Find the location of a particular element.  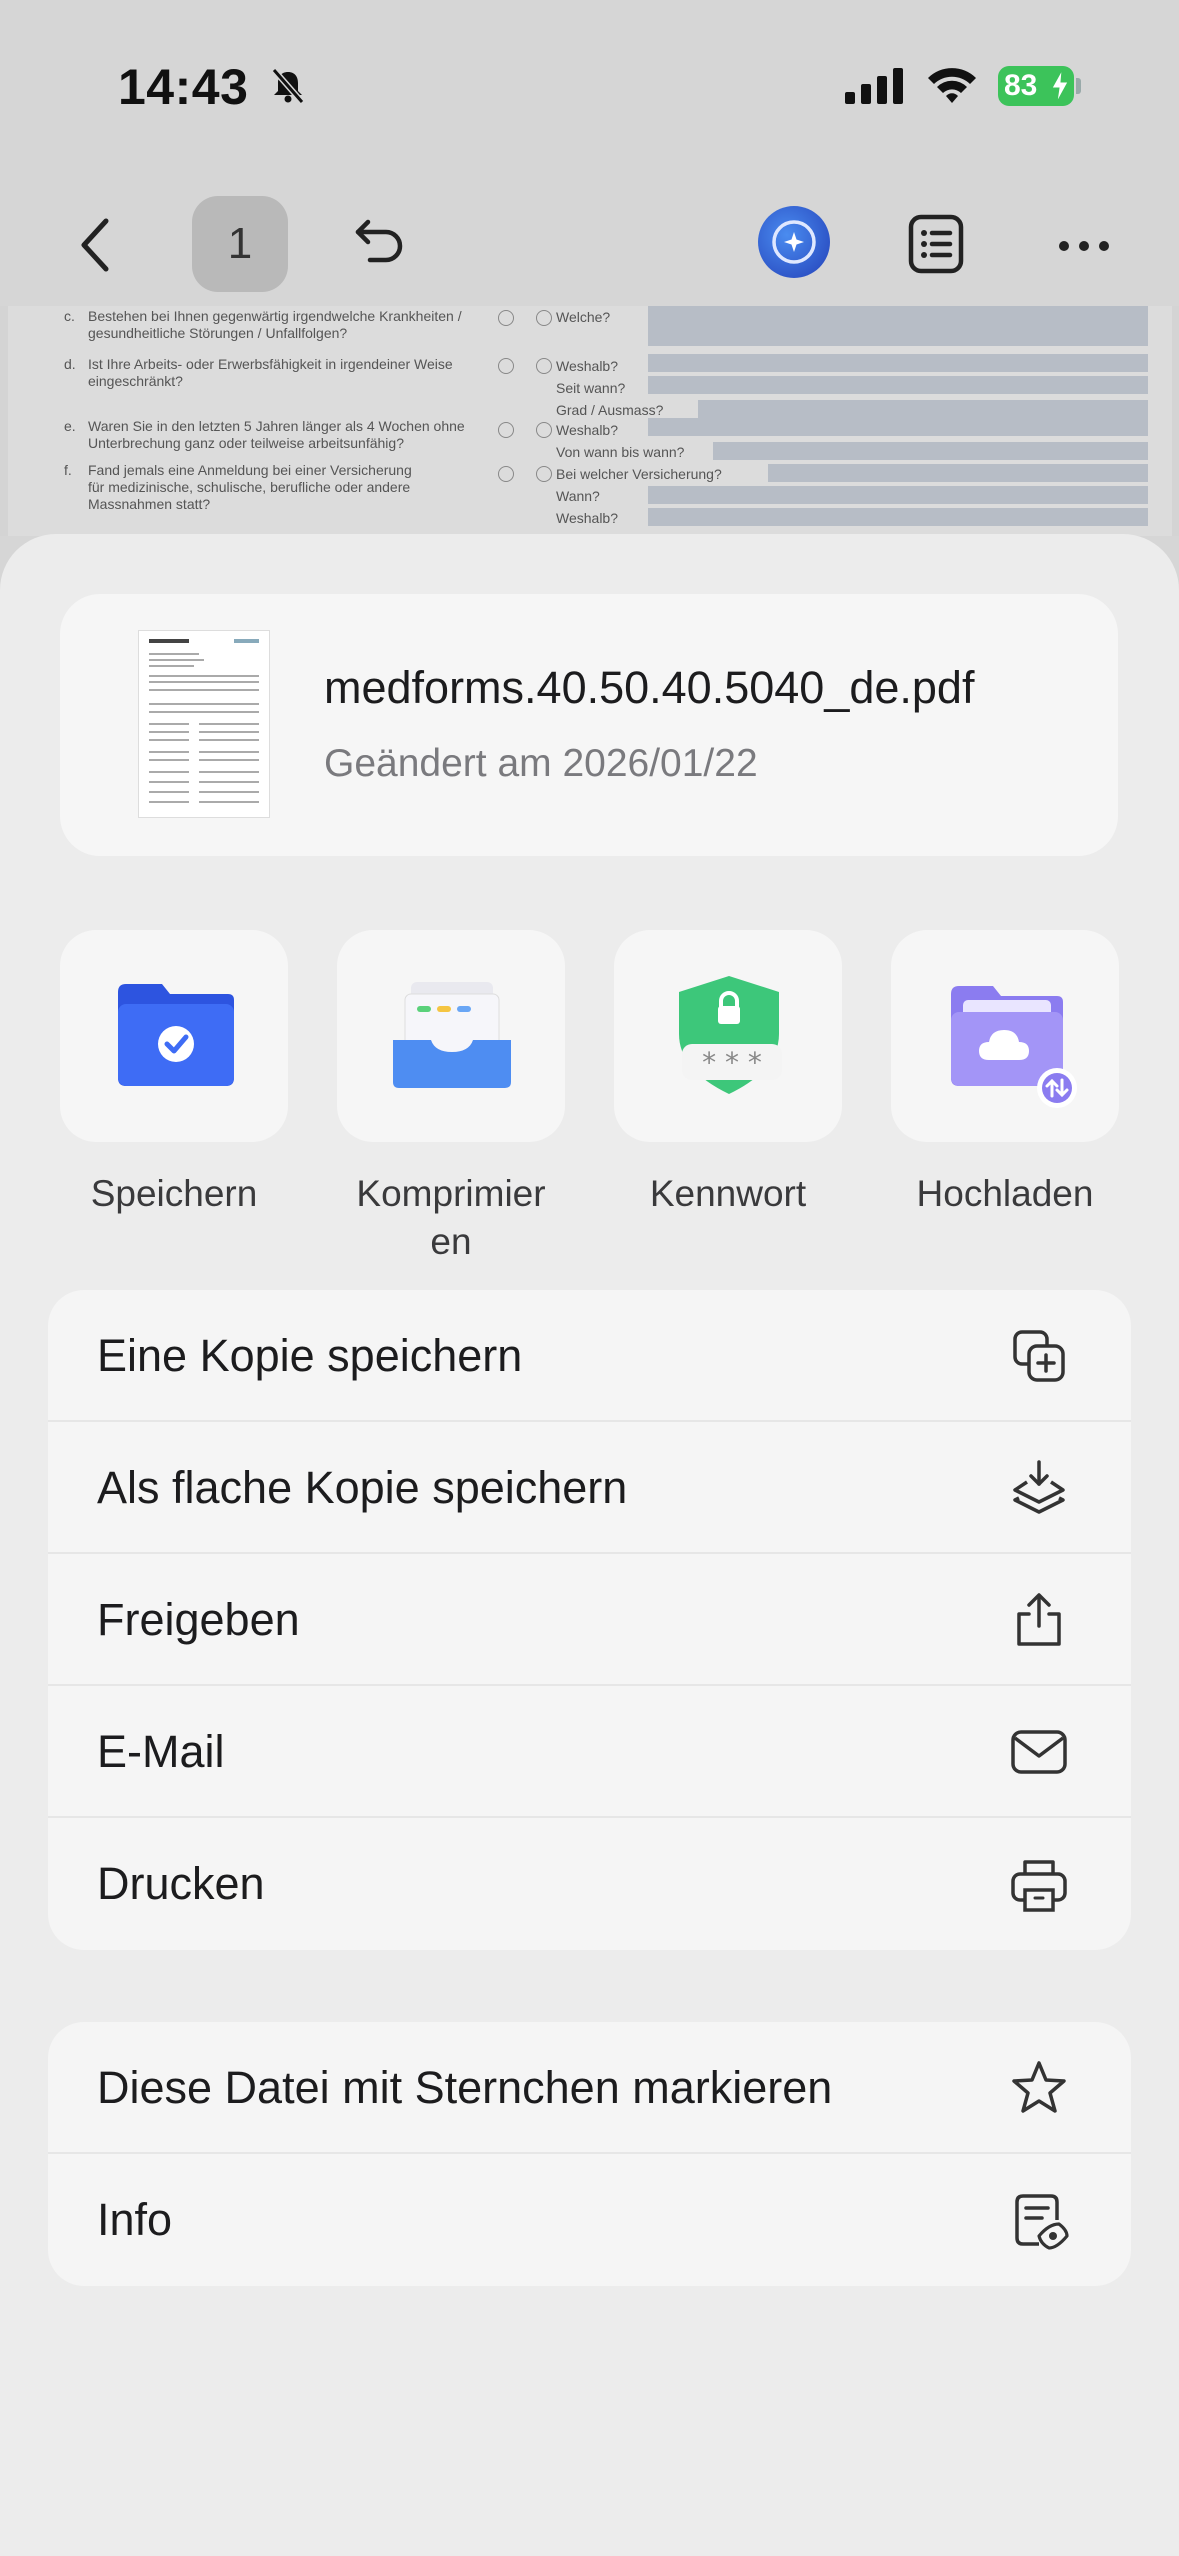

folder-check-icon is located at coordinates (176, 1035).